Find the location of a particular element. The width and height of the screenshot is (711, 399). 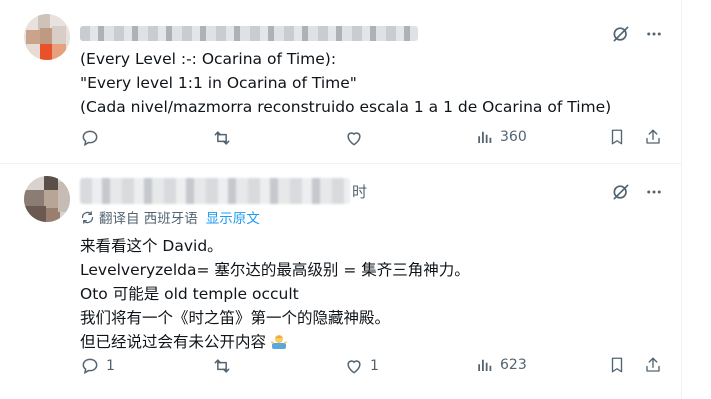

reply-button is located at coordinates (93, 138).